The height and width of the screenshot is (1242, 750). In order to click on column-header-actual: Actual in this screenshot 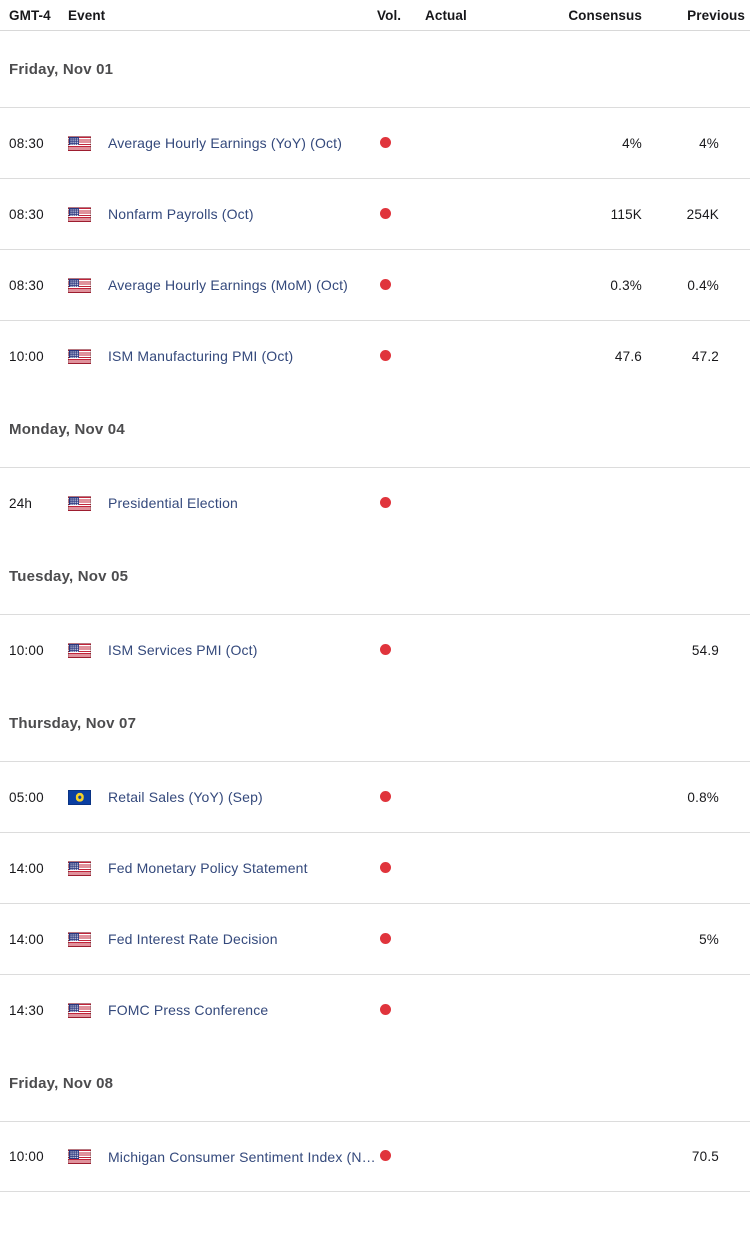, I will do `click(446, 15)`.